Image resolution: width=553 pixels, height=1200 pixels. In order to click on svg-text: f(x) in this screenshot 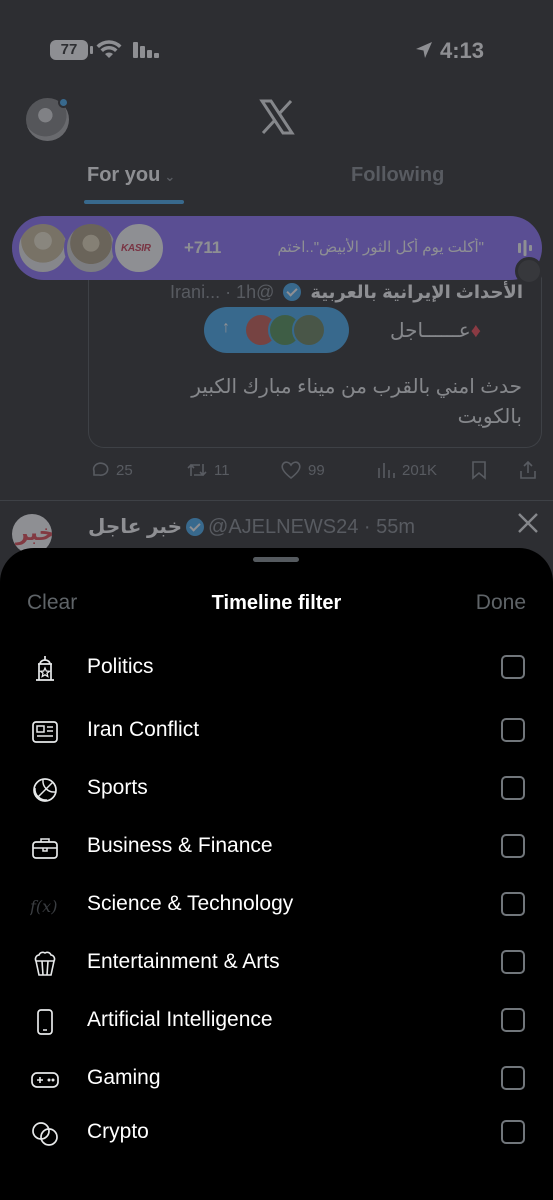, I will do `click(43, 906)`.